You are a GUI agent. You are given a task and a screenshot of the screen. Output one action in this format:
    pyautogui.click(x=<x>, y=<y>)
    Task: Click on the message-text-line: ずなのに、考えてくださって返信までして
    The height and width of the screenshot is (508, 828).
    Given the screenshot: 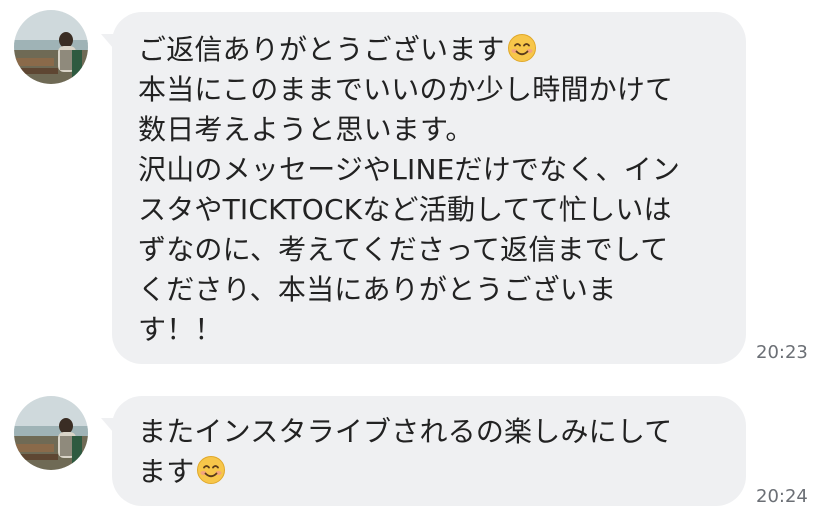 What is the action you would take?
    pyautogui.click(x=403, y=249)
    